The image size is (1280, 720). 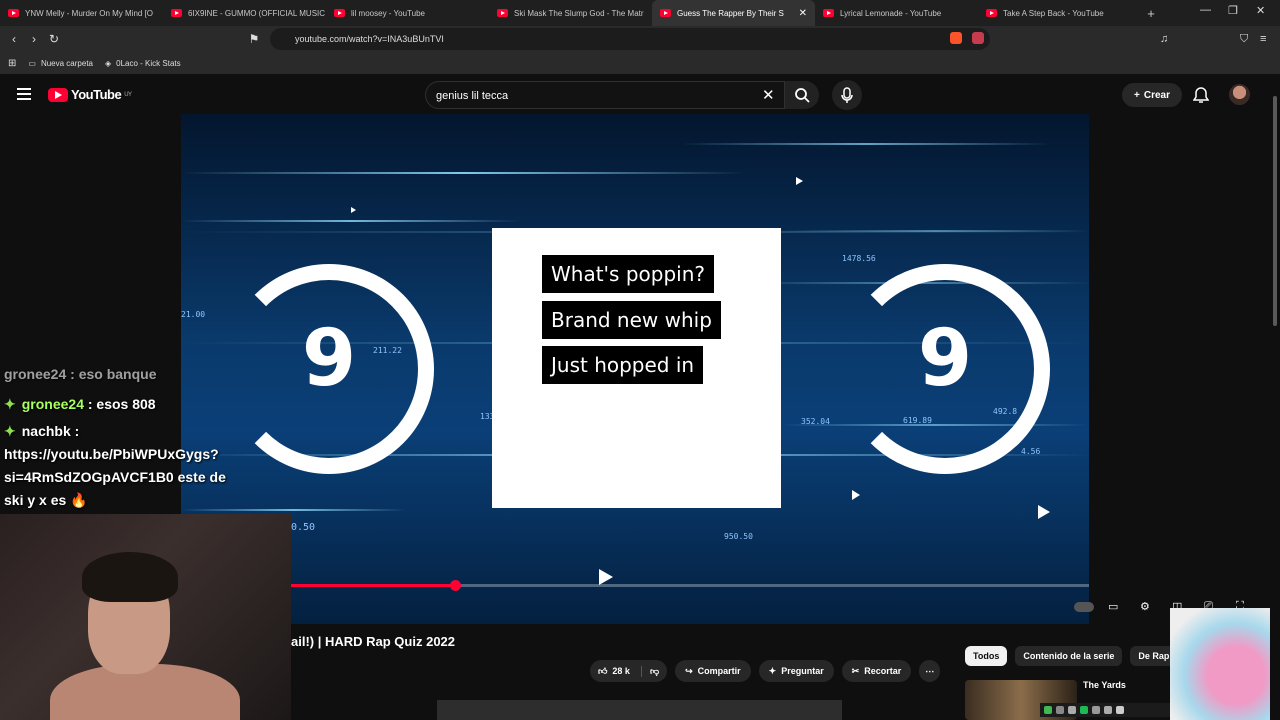 I want to click on search-button, so click(x=802, y=95).